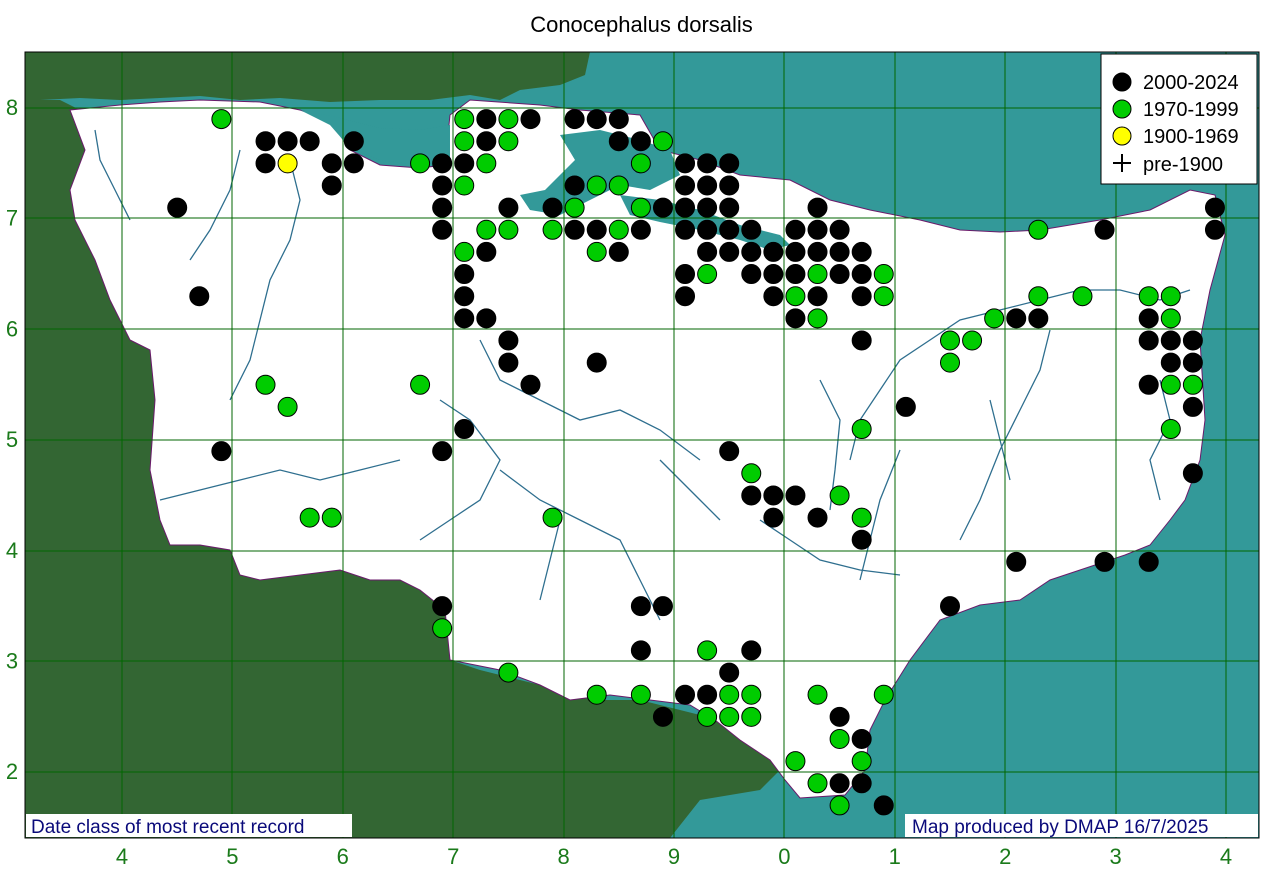 The width and height of the screenshot is (1283, 872). What do you see at coordinates (1191, 83) in the screenshot?
I see `legend-label-recent: 2000-2024` at bounding box center [1191, 83].